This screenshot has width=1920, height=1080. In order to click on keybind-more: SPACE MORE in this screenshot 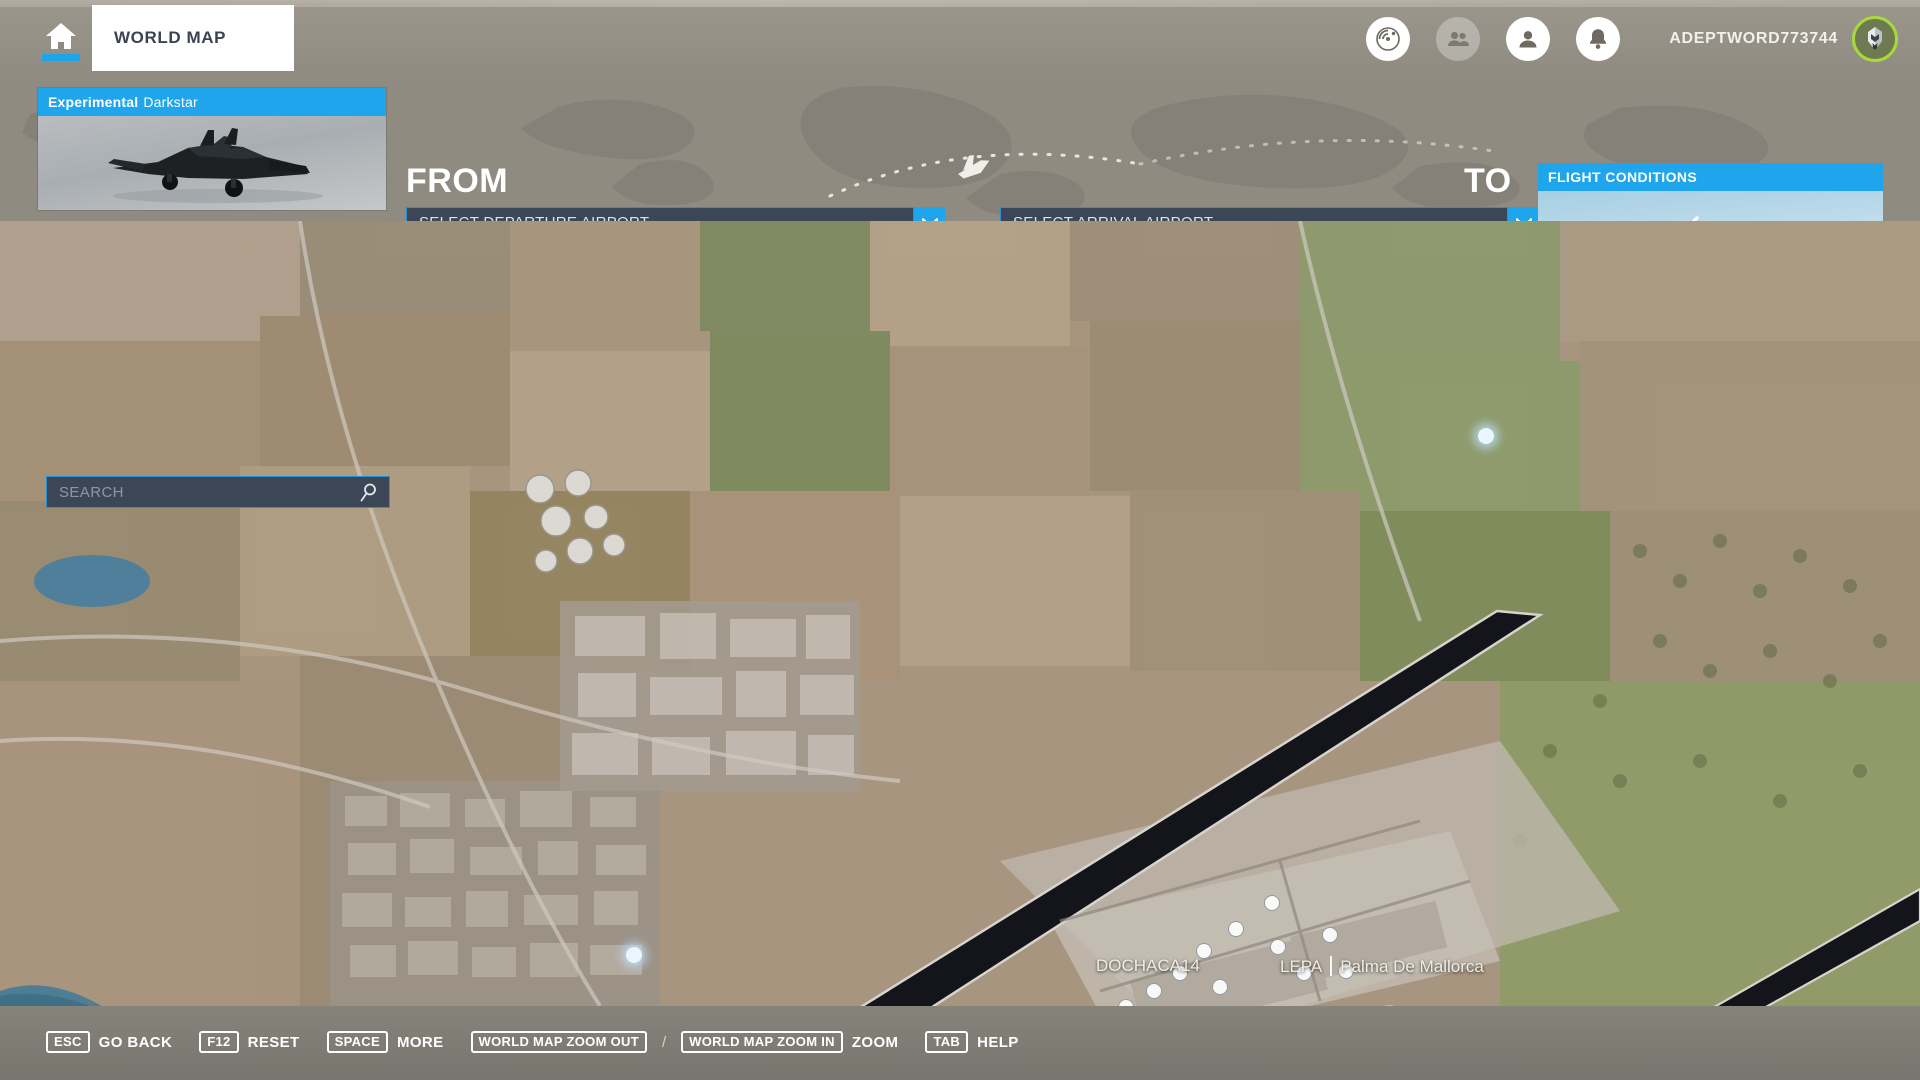, I will do `click(385, 1042)`.